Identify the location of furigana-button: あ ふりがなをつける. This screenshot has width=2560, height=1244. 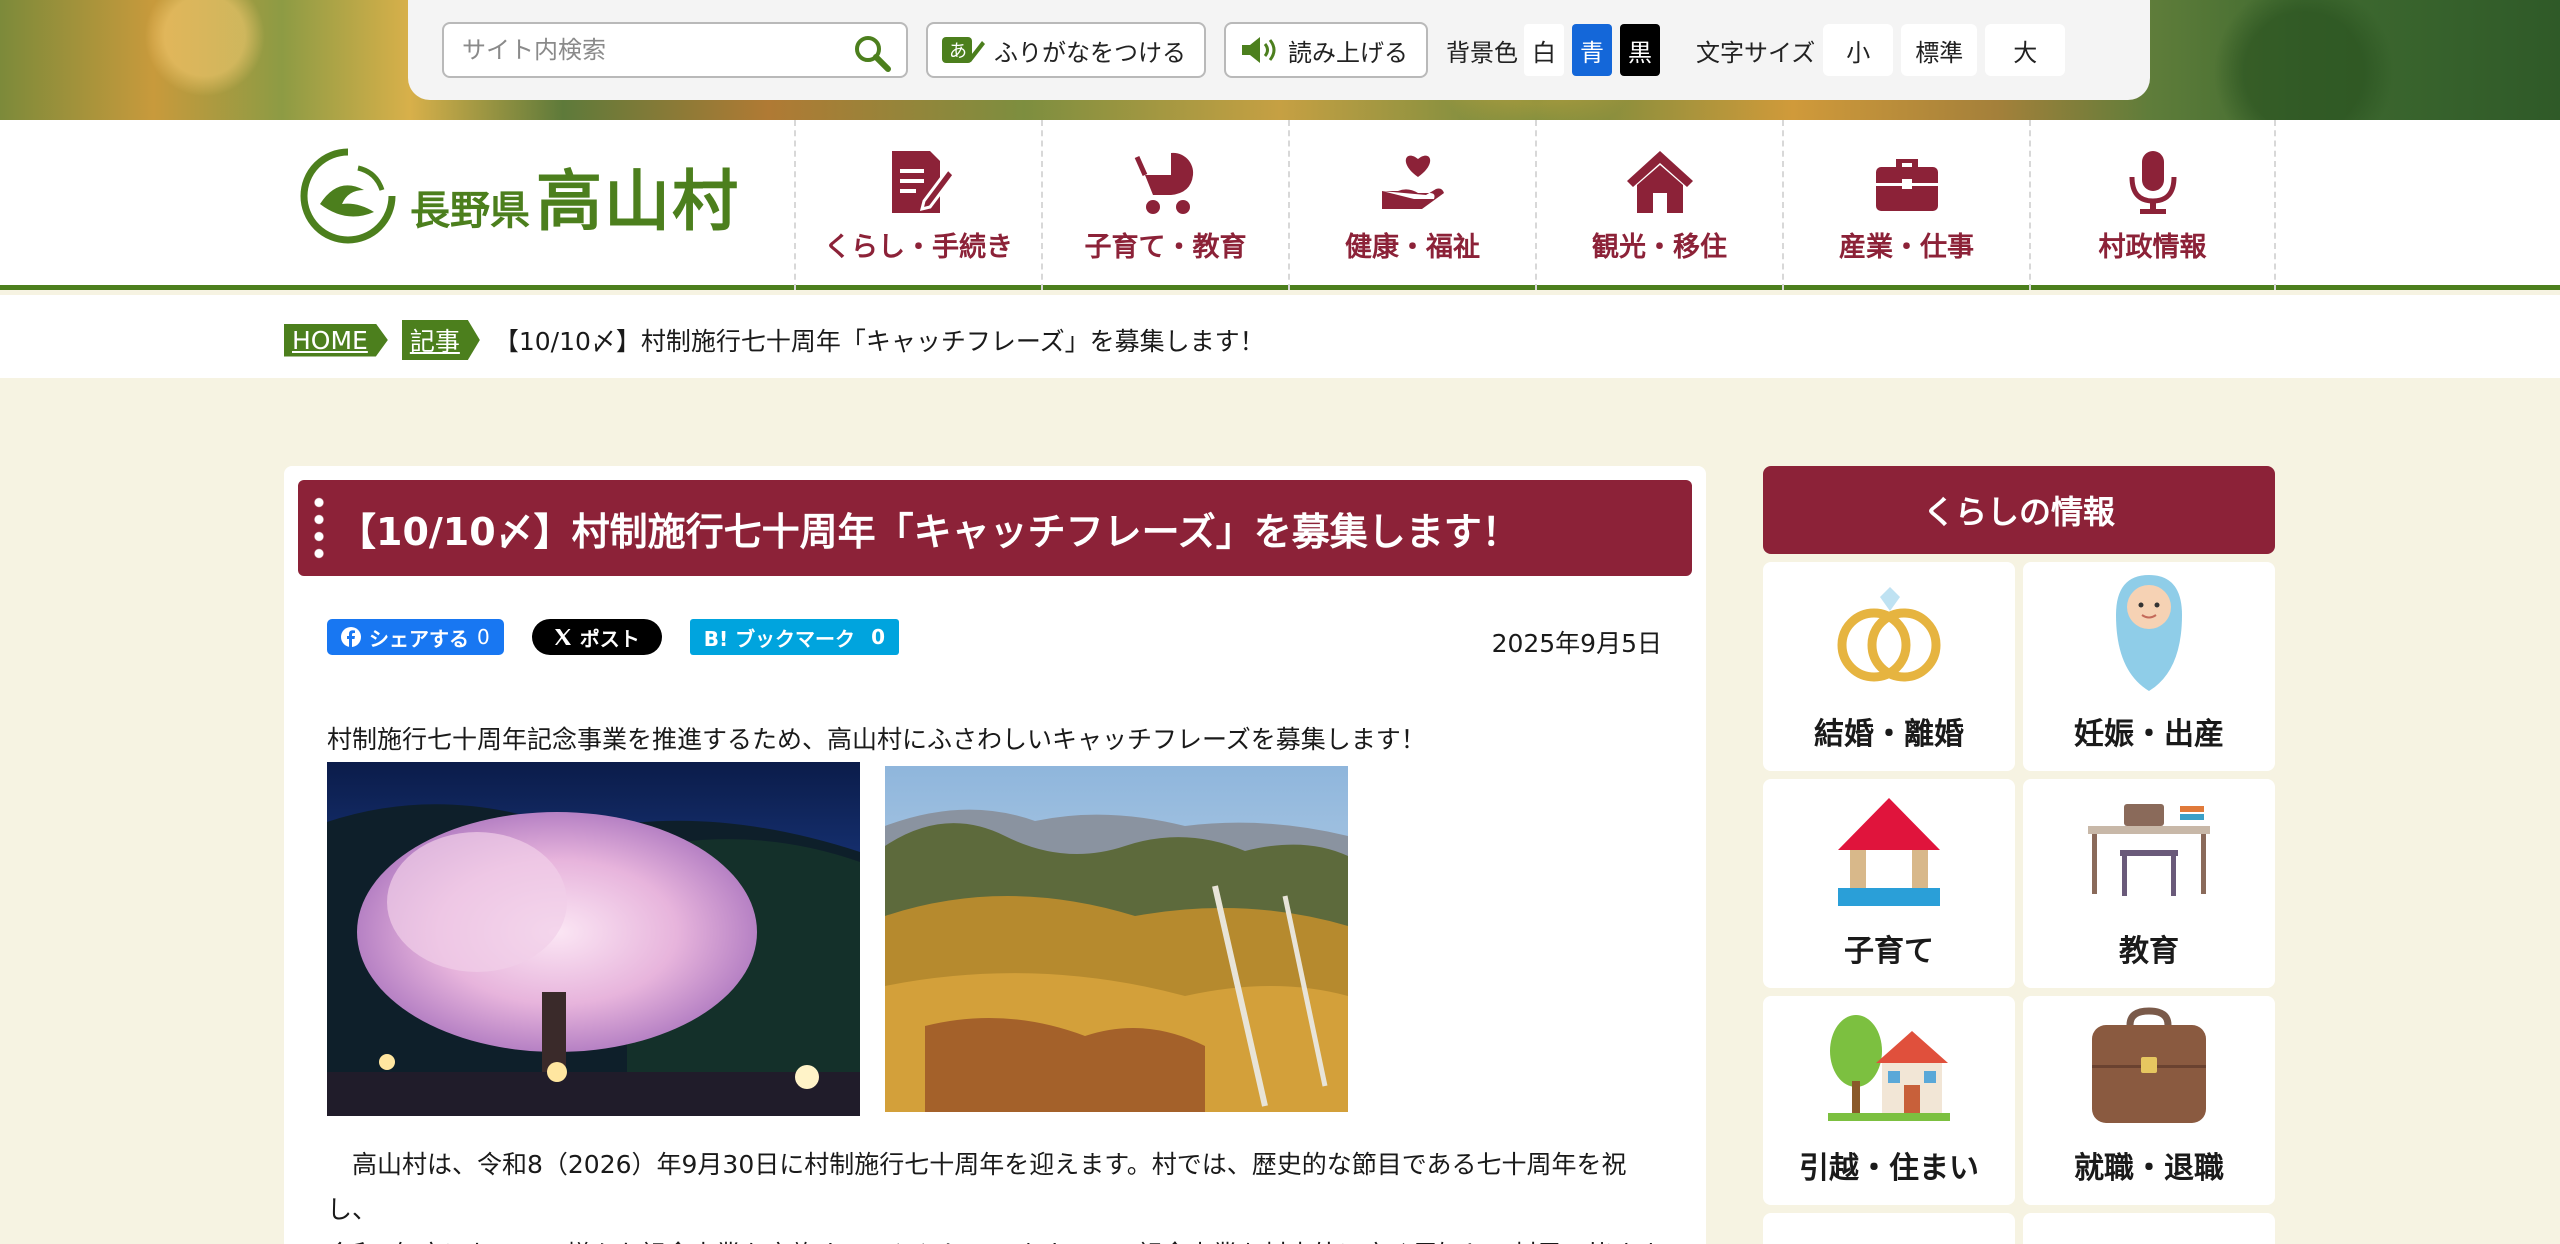
(1066, 50).